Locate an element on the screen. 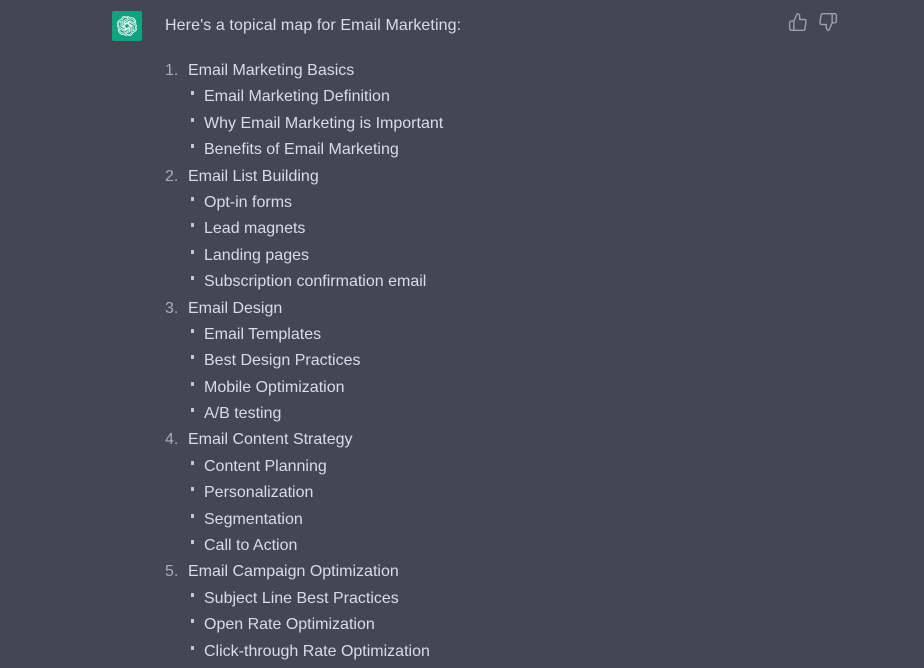  subtopic-item: A/B testing is located at coordinates (504, 414).